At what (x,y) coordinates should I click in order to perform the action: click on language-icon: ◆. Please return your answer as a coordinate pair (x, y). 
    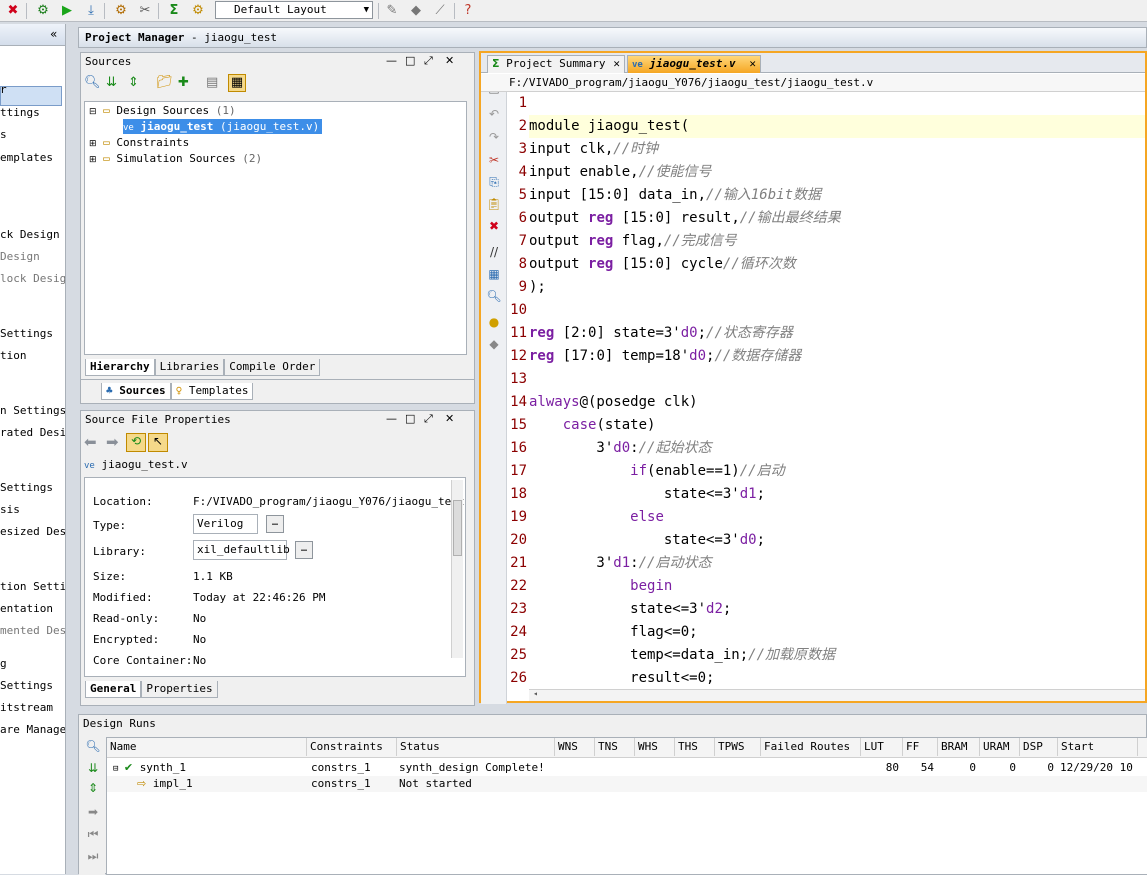
    Looking at the image, I should click on (494, 344).